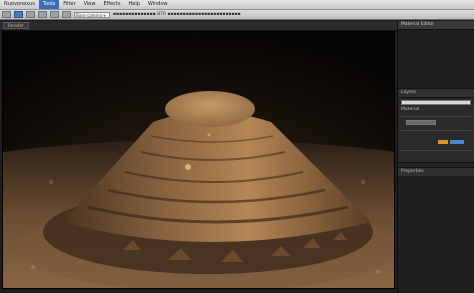  I want to click on menu-item-view: View, so click(90, 4).